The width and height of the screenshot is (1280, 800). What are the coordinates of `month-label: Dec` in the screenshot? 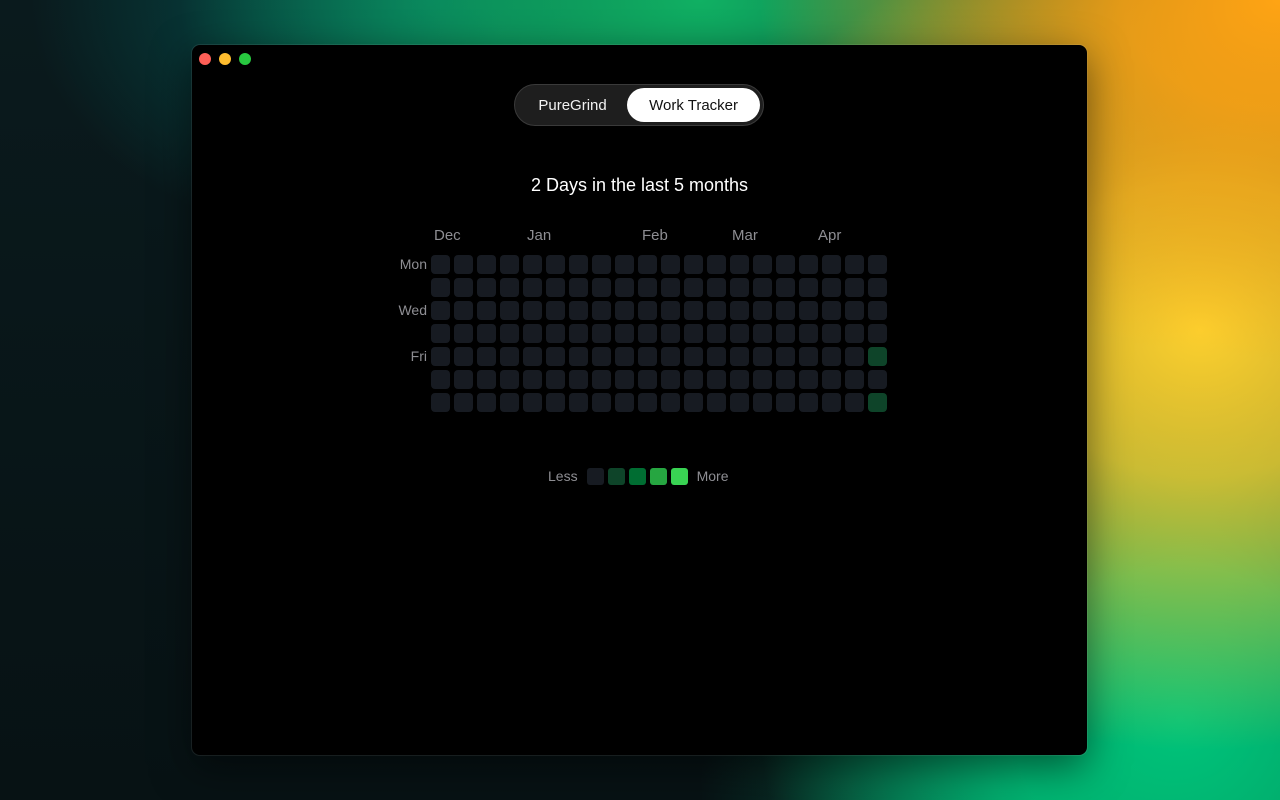 It's located at (447, 235).